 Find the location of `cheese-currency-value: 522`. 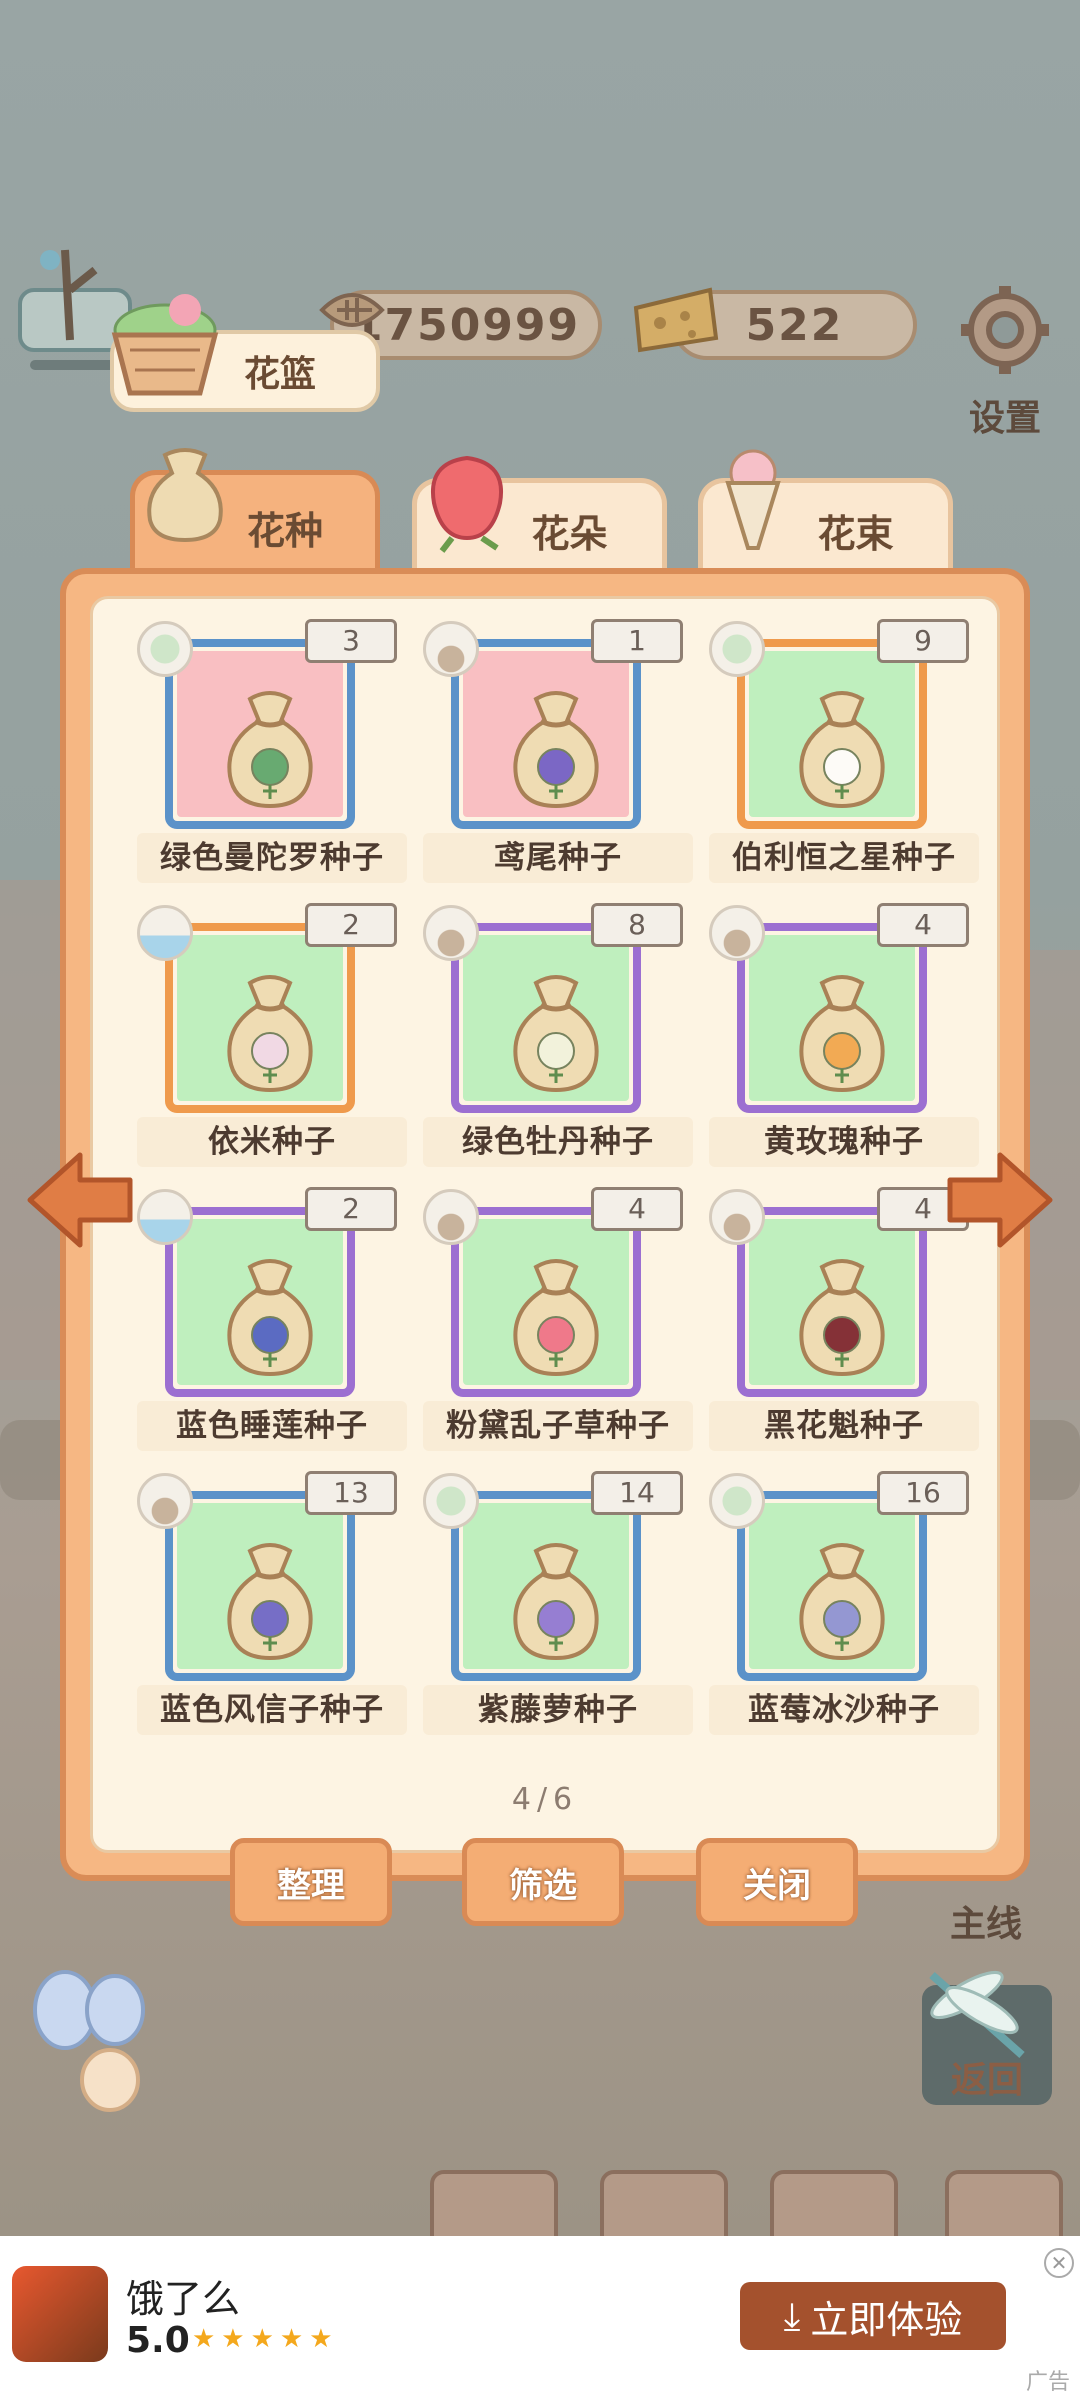

cheese-currency-value: 522 is located at coordinates (794, 325).